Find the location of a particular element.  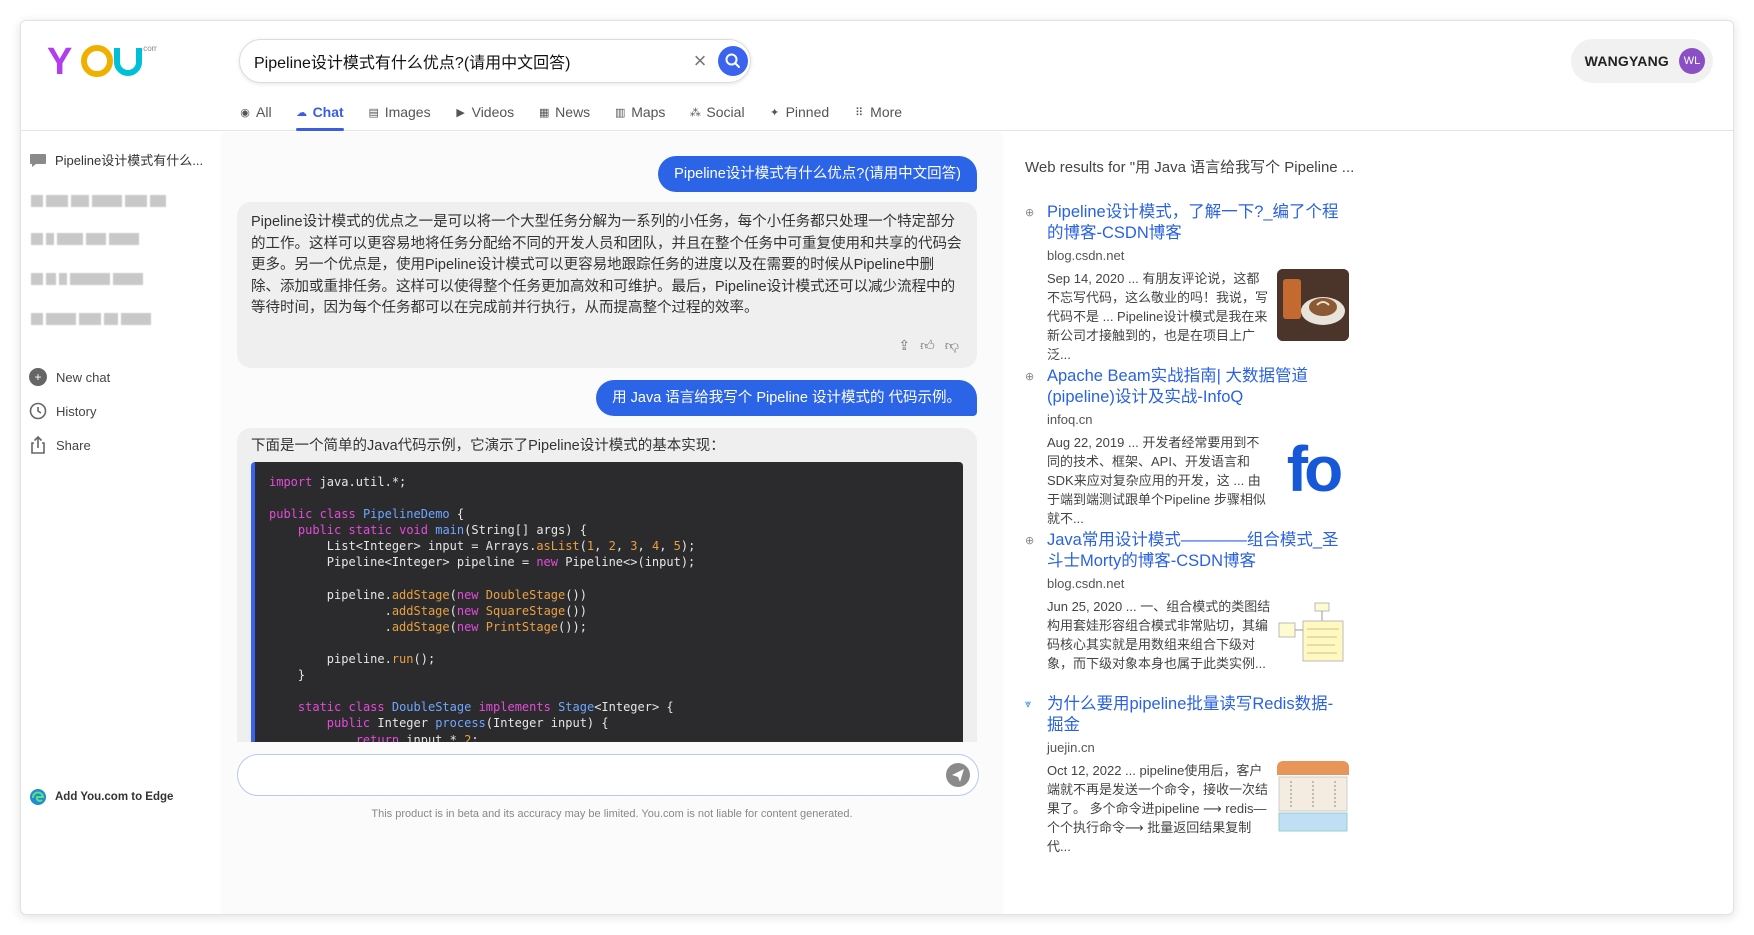

result-domain: juejin.cn is located at coordinates (1071, 747).